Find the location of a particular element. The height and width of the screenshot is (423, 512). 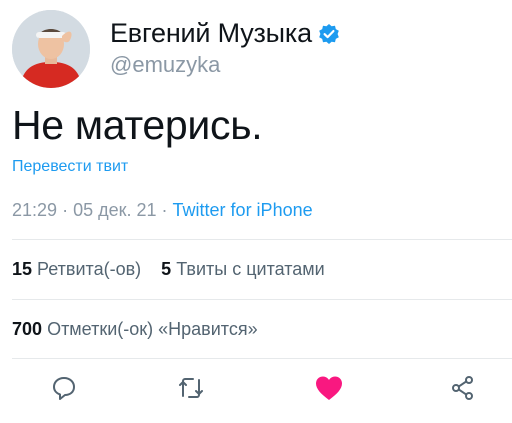

share-button is located at coordinates (463, 390).